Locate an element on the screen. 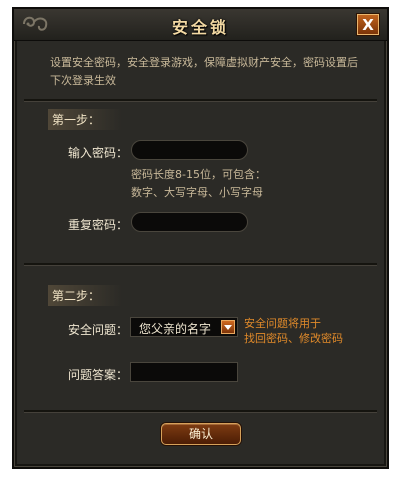 Image resolution: width=402 pixels, height=477 pixels. repeat-password-label: 重复密码： is located at coordinates (97, 225).